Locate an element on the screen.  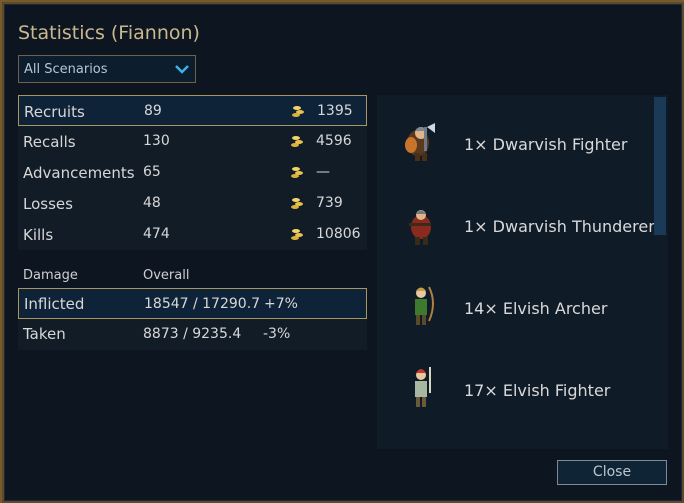
stat-gold: — is located at coordinates (323, 172).